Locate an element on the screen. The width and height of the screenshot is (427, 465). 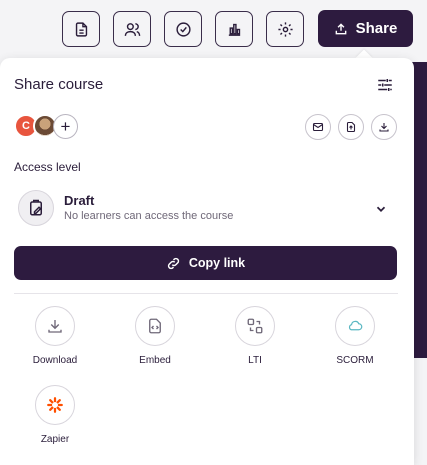
sliders-icon is located at coordinates (385, 85).